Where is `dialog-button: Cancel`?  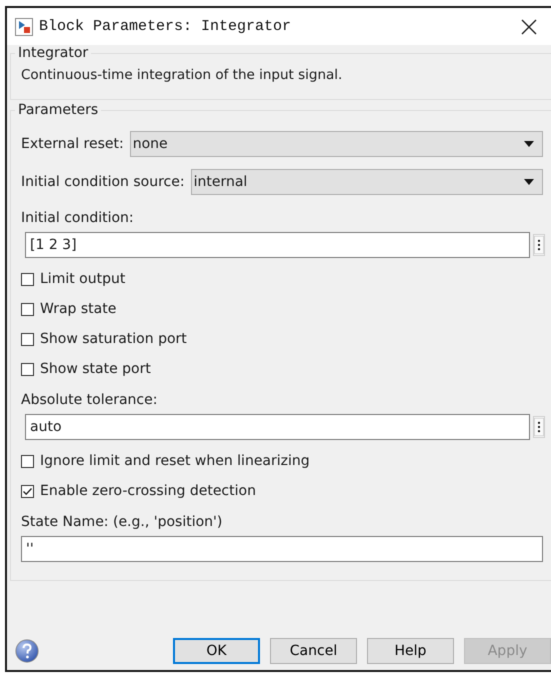
dialog-button: Cancel is located at coordinates (313, 651).